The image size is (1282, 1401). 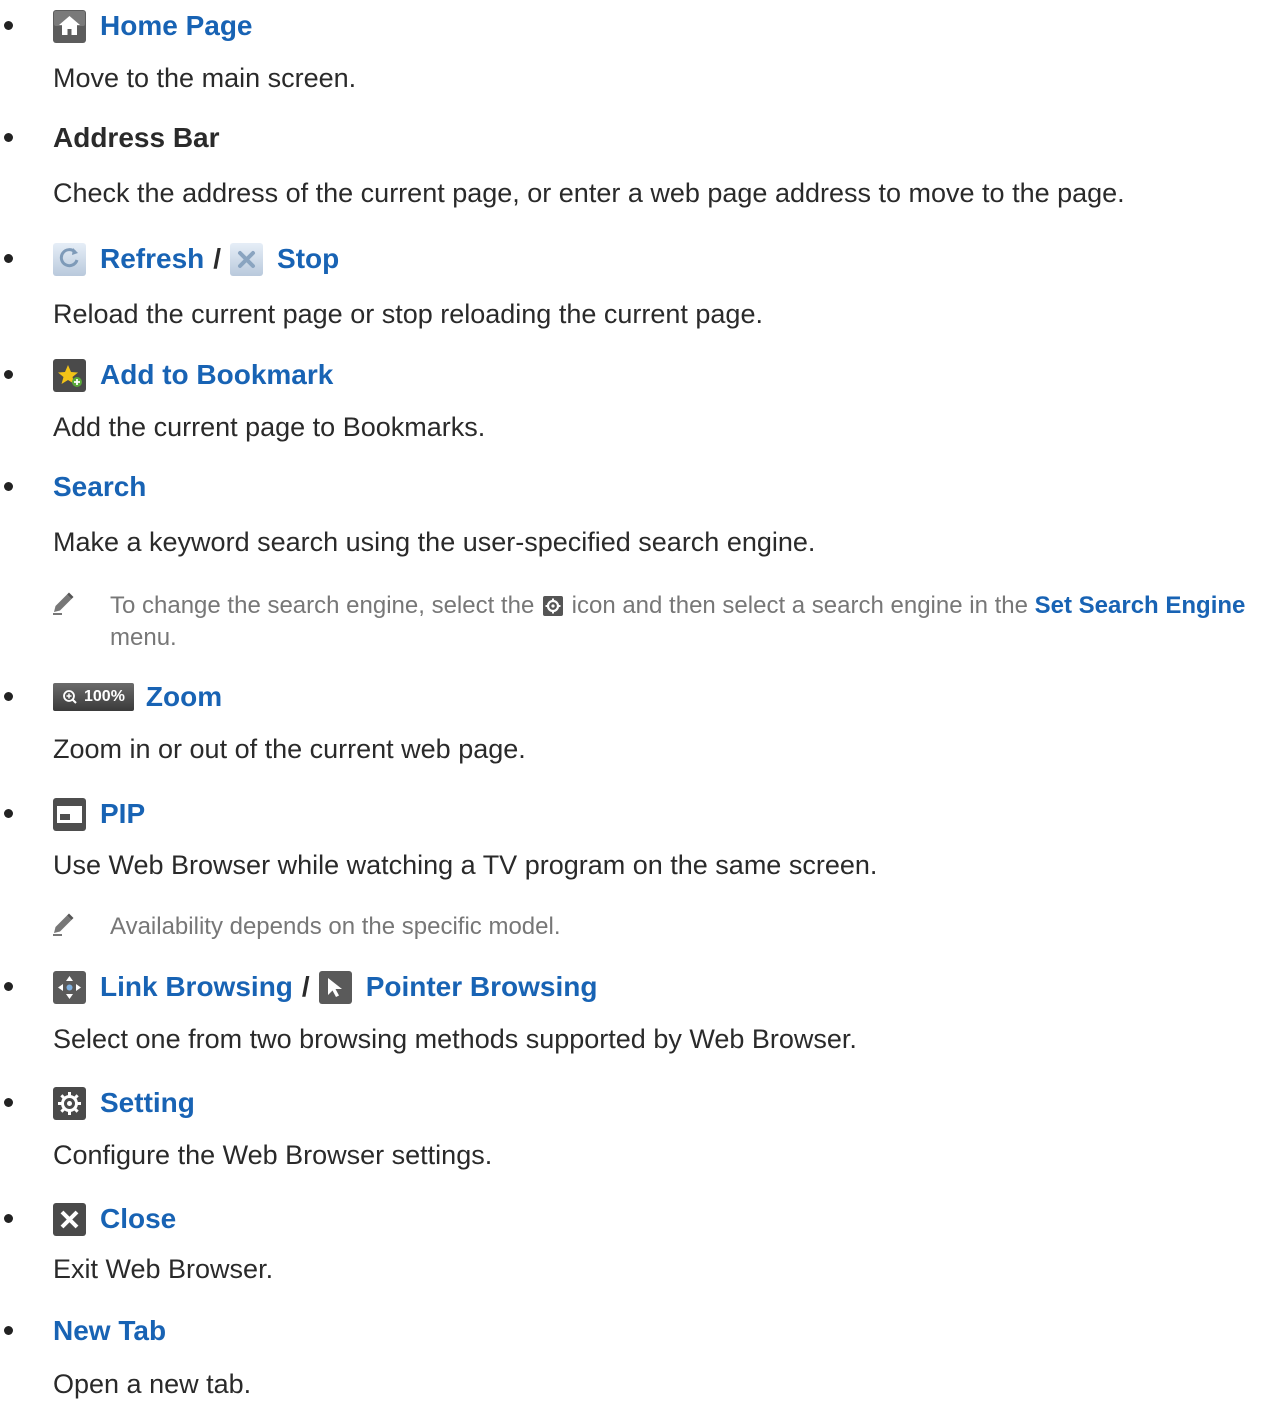 I want to click on gear-icon, so click(x=552, y=604).